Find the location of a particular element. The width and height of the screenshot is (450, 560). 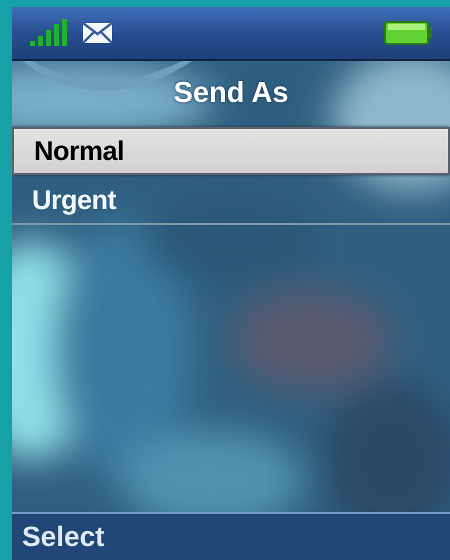

battery-icon is located at coordinates (408, 33).